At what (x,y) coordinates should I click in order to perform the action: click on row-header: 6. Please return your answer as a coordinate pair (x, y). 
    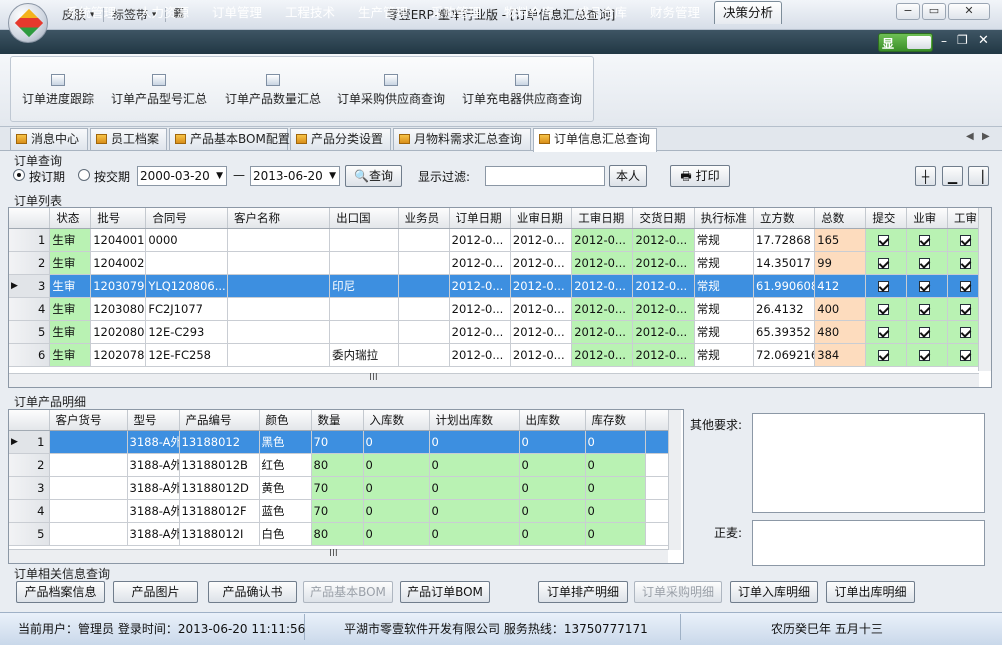
    Looking at the image, I should click on (30, 355).